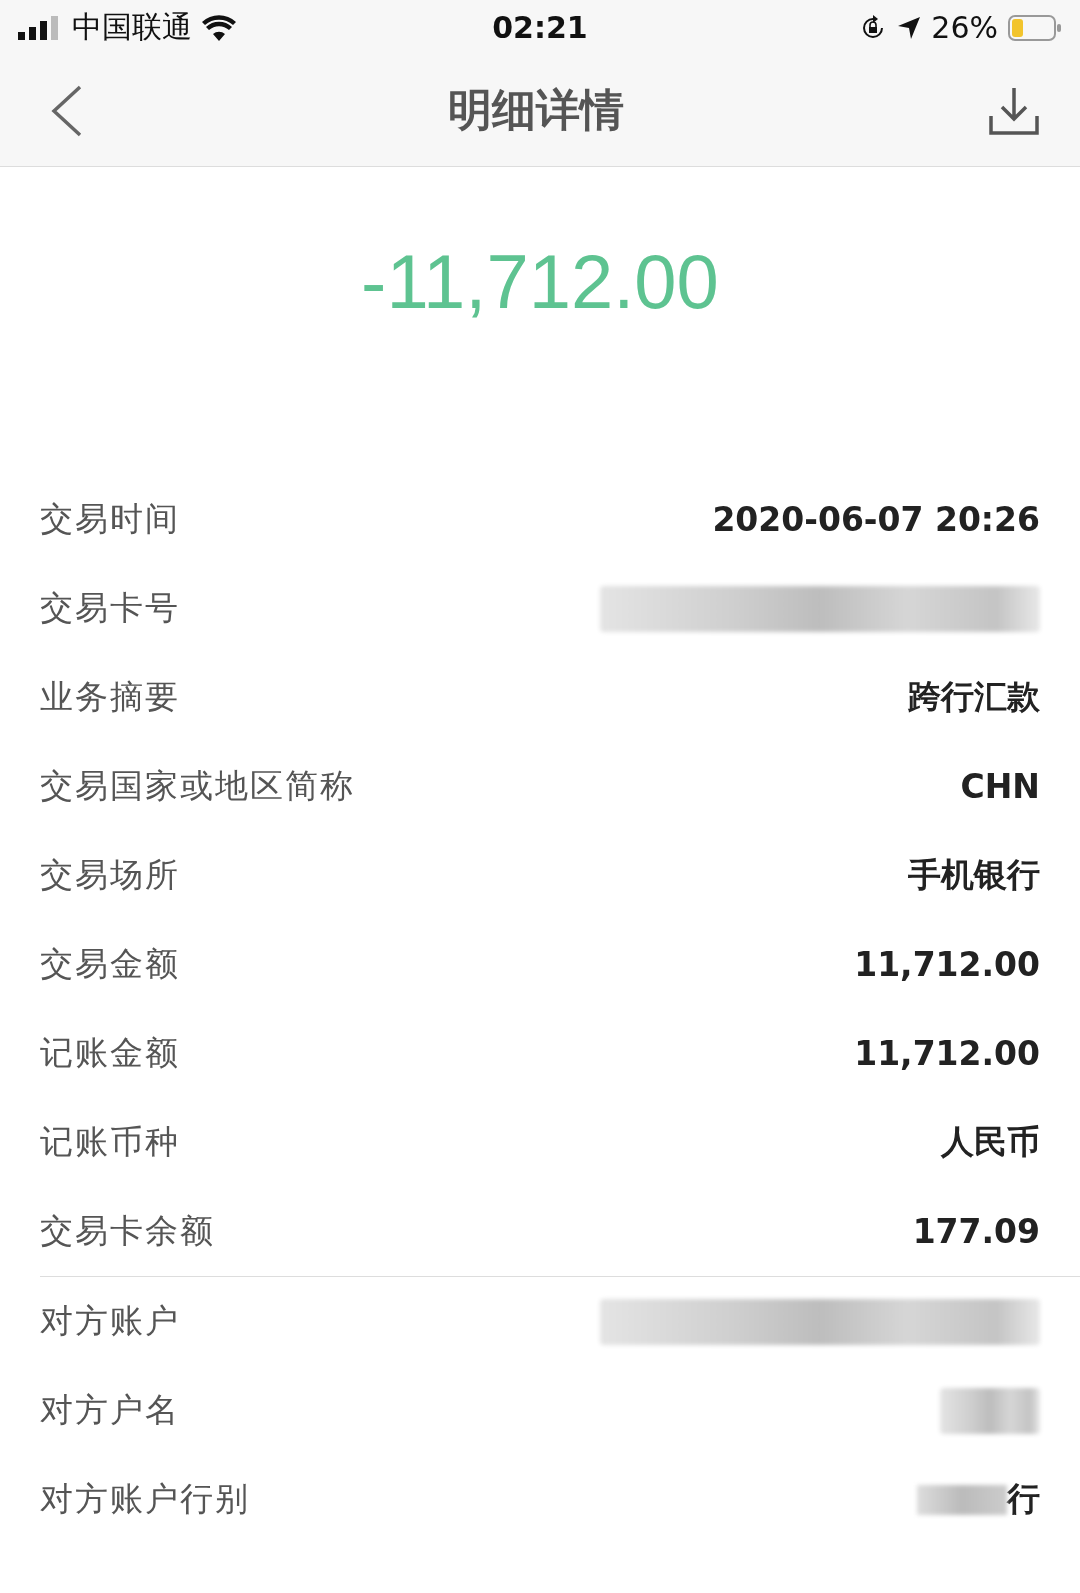 The image size is (1080, 1593). Describe the element at coordinates (110, 1142) in the screenshot. I see `field-label: 记账币种` at that location.